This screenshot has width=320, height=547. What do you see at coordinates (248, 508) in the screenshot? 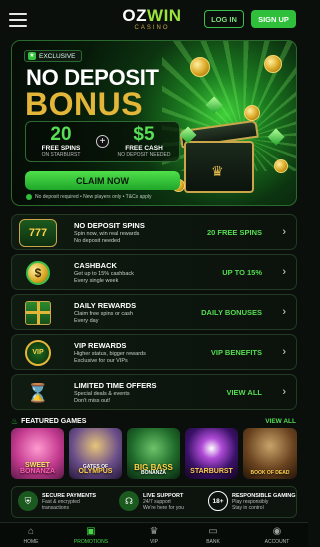
I see `trust-desc: Stay in control` at bounding box center [248, 508].